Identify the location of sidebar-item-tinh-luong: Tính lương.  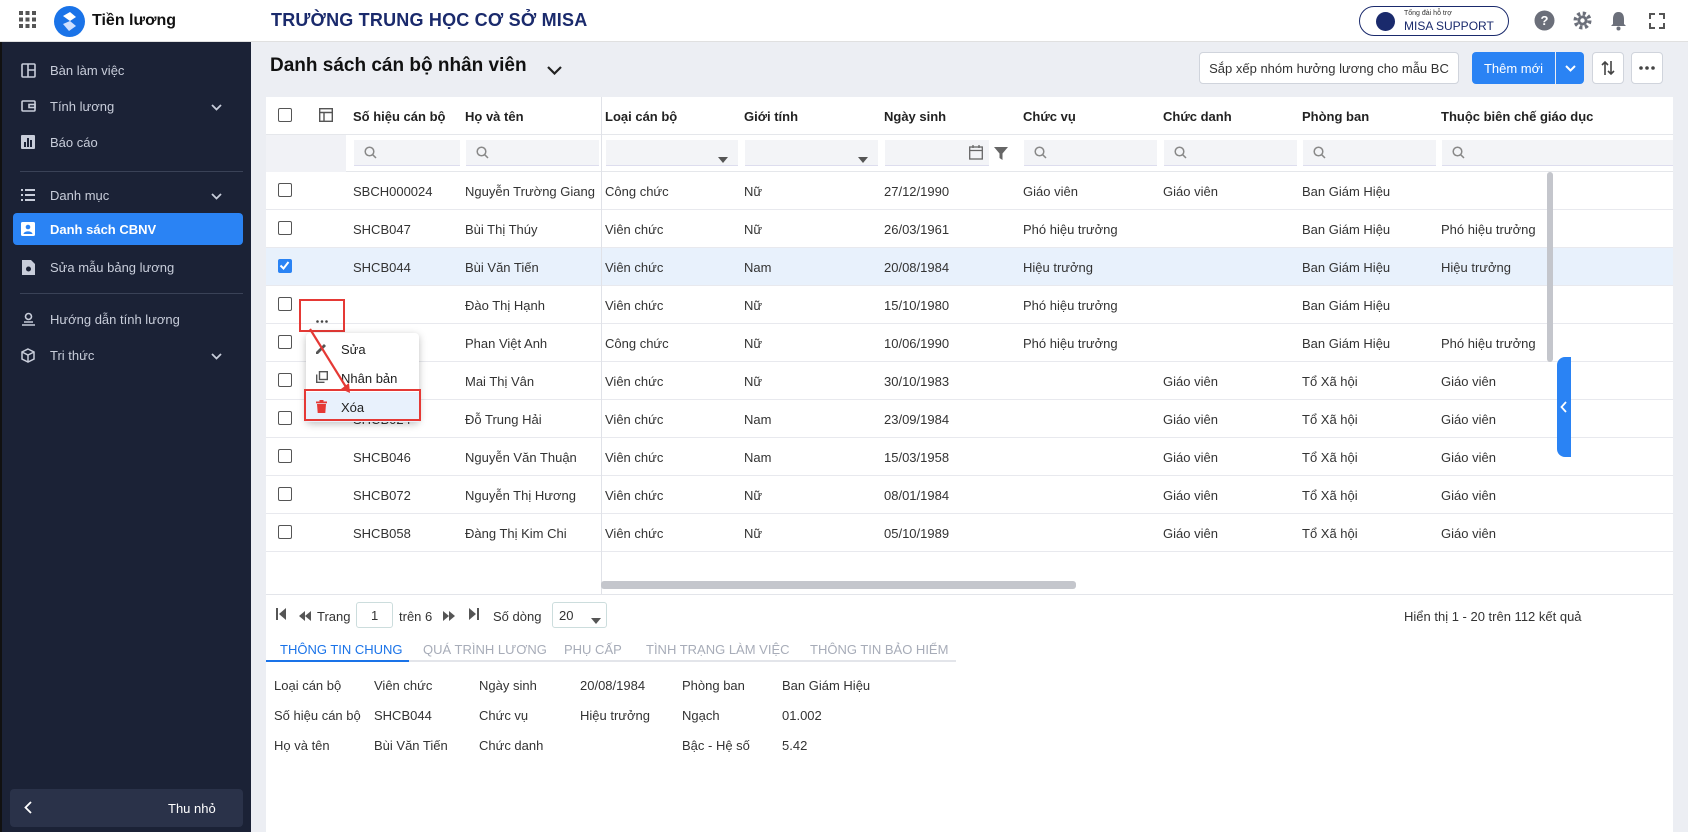
(132, 106).